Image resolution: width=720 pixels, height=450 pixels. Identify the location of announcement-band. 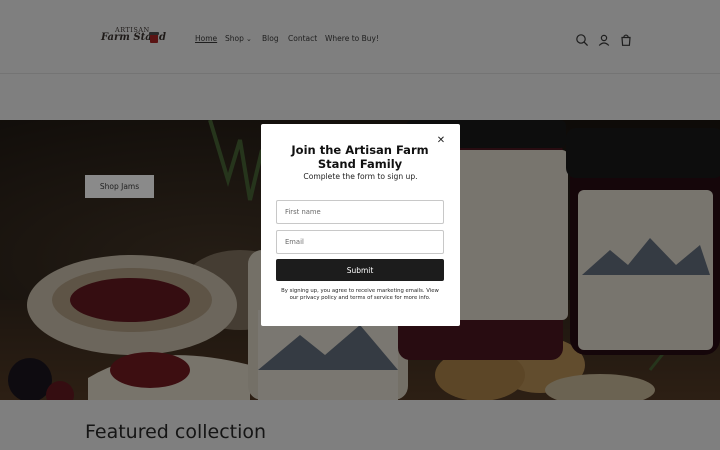
(360, 97).